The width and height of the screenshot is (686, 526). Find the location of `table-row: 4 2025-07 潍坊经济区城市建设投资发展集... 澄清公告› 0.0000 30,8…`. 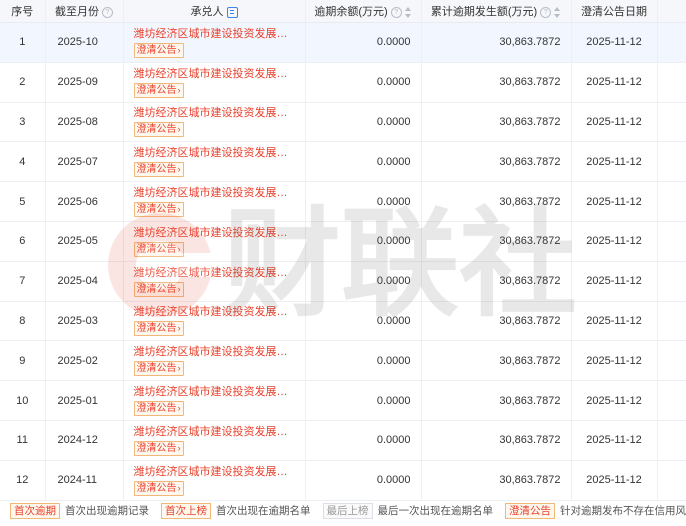

table-row: 4 2025-07 潍坊经济区城市建设投资发展集... 澄清公告› 0.0000 30,8… is located at coordinates (343, 162).